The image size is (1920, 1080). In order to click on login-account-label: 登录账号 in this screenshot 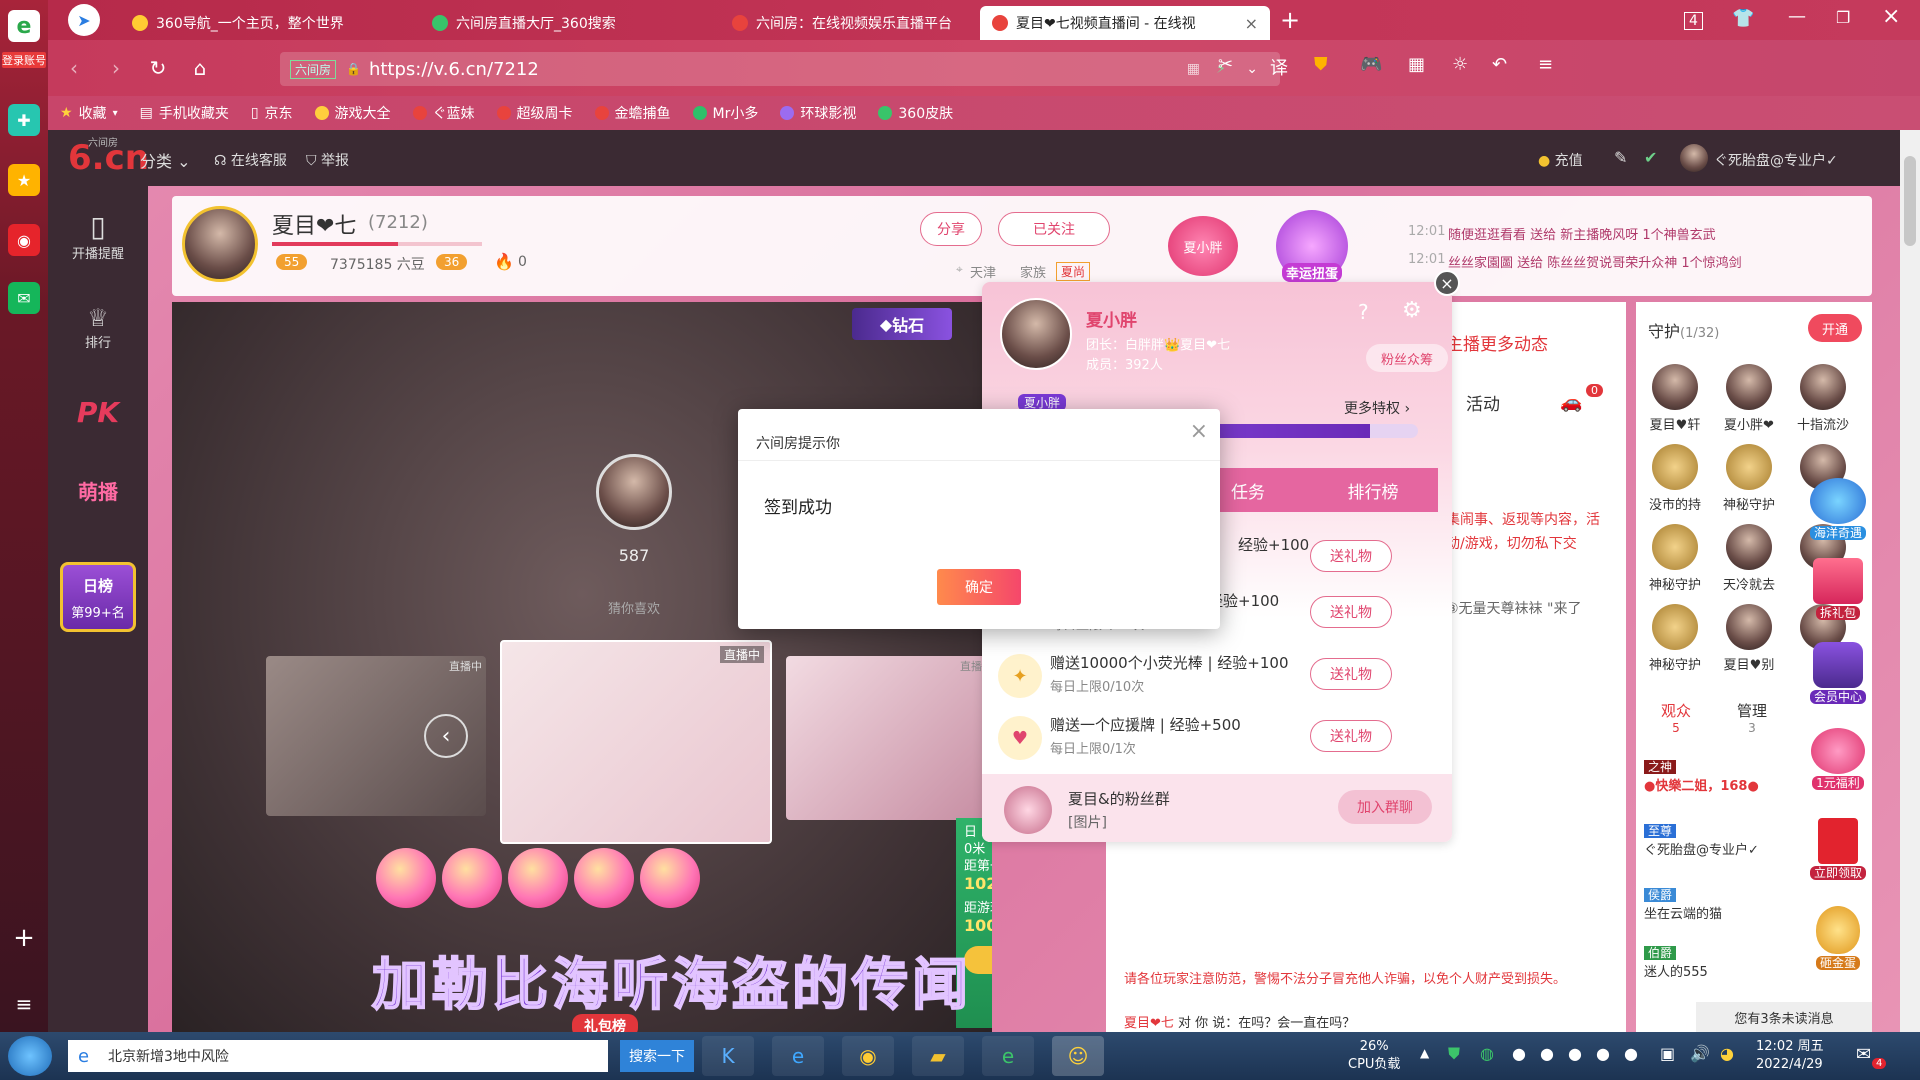, I will do `click(24, 60)`.